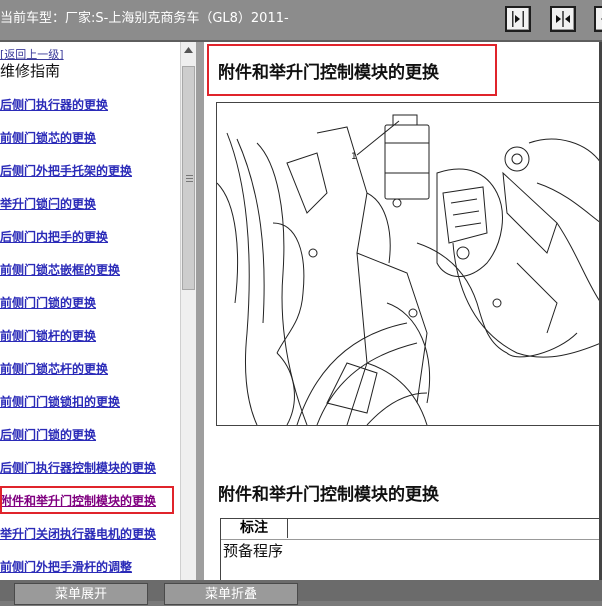 This screenshot has width=602, height=606. I want to click on vehicle-label: 当前车型：厂家:S-上海别克商务车（GL8）2011-, so click(144, 18).